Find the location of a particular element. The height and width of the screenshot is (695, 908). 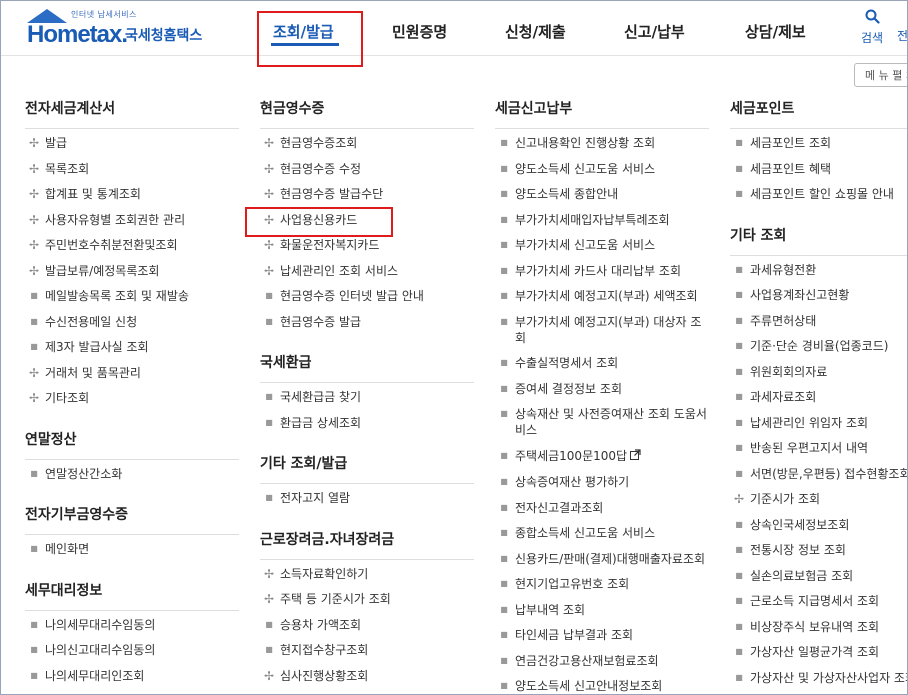

menu-item: ■ 부가가치세 신고도움 서비스 is located at coordinates (602, 245).